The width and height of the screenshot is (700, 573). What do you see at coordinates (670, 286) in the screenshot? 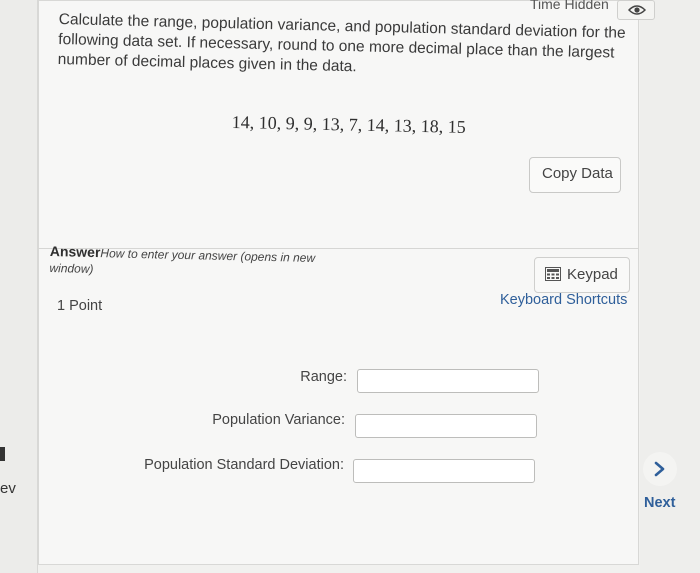
I see `next-rail` at bounding box center [670, 286].